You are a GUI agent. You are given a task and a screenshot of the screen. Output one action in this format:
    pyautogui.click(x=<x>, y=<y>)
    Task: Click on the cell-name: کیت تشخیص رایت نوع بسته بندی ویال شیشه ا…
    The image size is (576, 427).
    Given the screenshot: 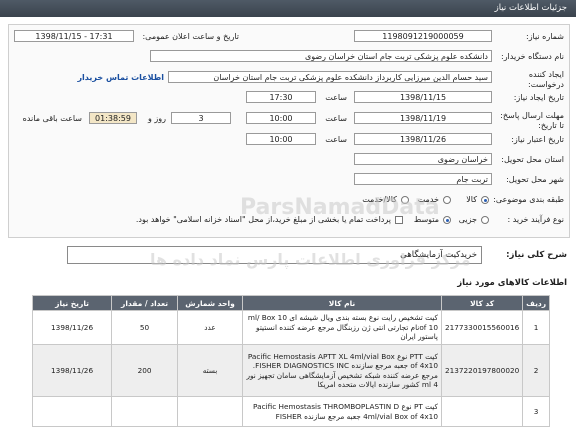 What is the action you would take?
    pyautogui.click(x=342, y=327)
    